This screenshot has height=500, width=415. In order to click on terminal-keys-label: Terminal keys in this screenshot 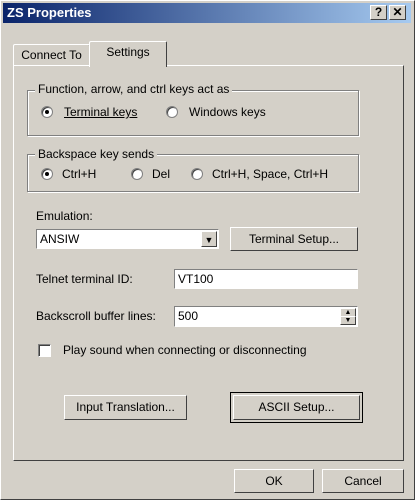, I will do `click(100, 112)`.